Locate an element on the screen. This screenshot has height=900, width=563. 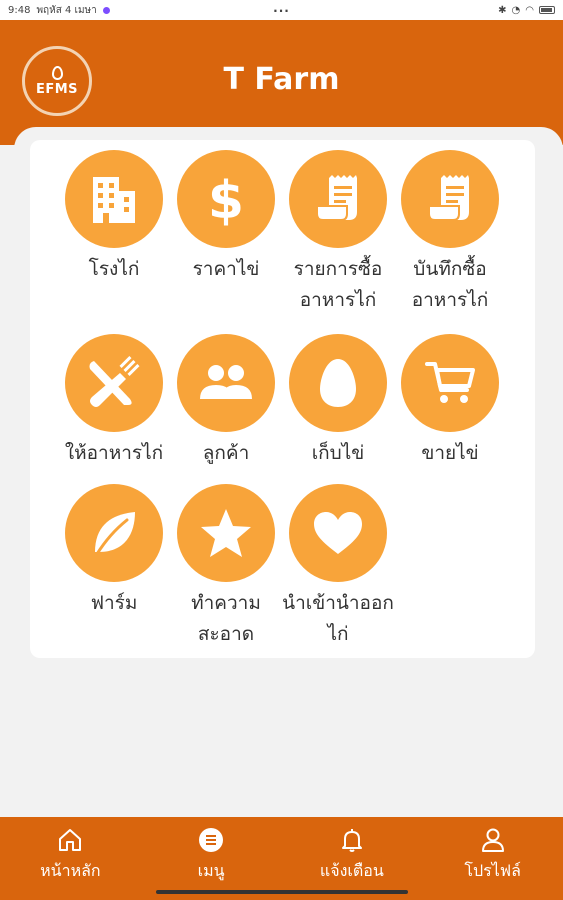
menu-item-egg-price: $ ราคาไข่ is located at coordinates (226, 217).